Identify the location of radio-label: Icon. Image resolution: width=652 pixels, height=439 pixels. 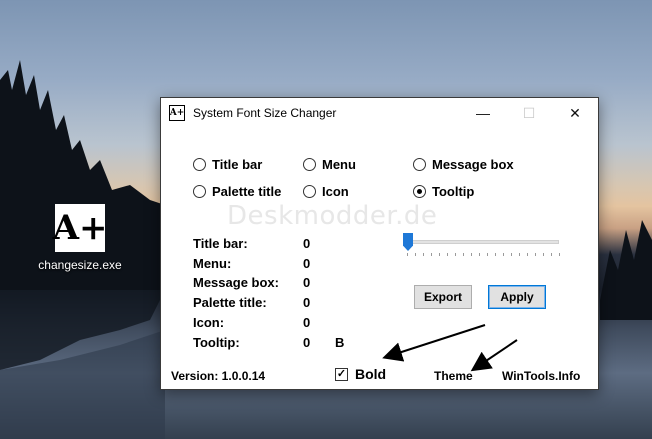
(335, 191).